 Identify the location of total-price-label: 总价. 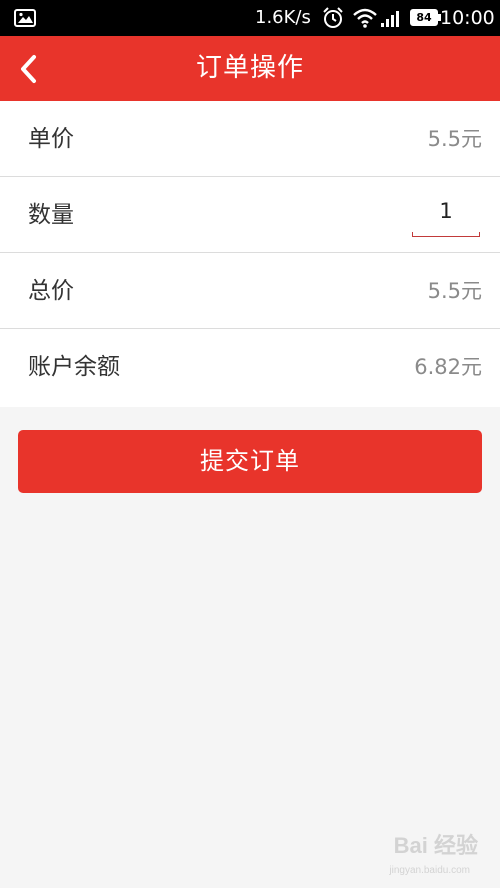
(51, 291).